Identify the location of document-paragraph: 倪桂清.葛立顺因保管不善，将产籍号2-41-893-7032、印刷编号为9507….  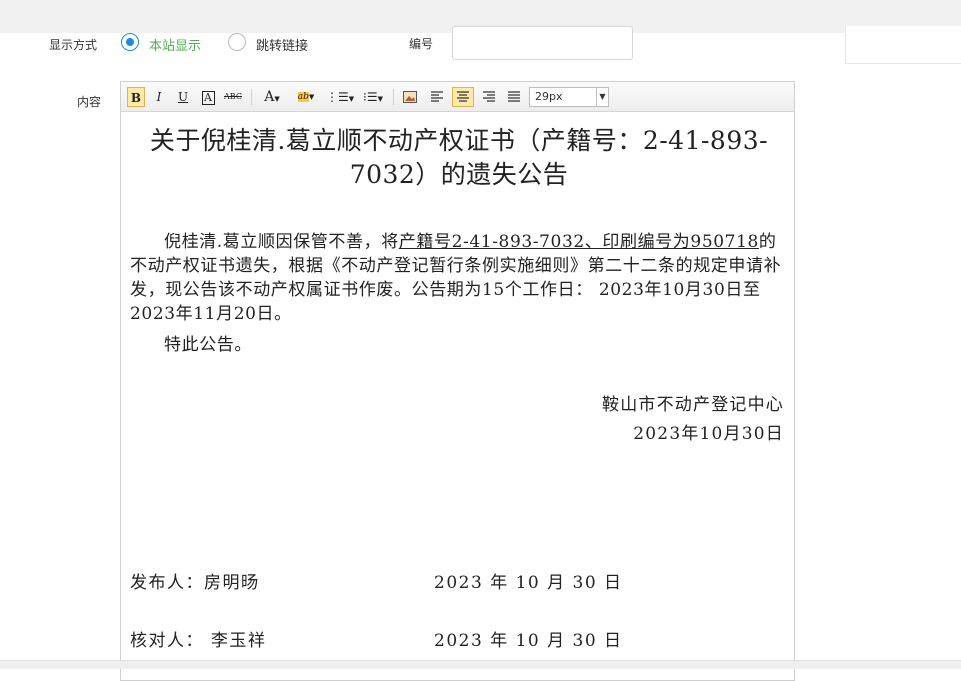
(458, 278).